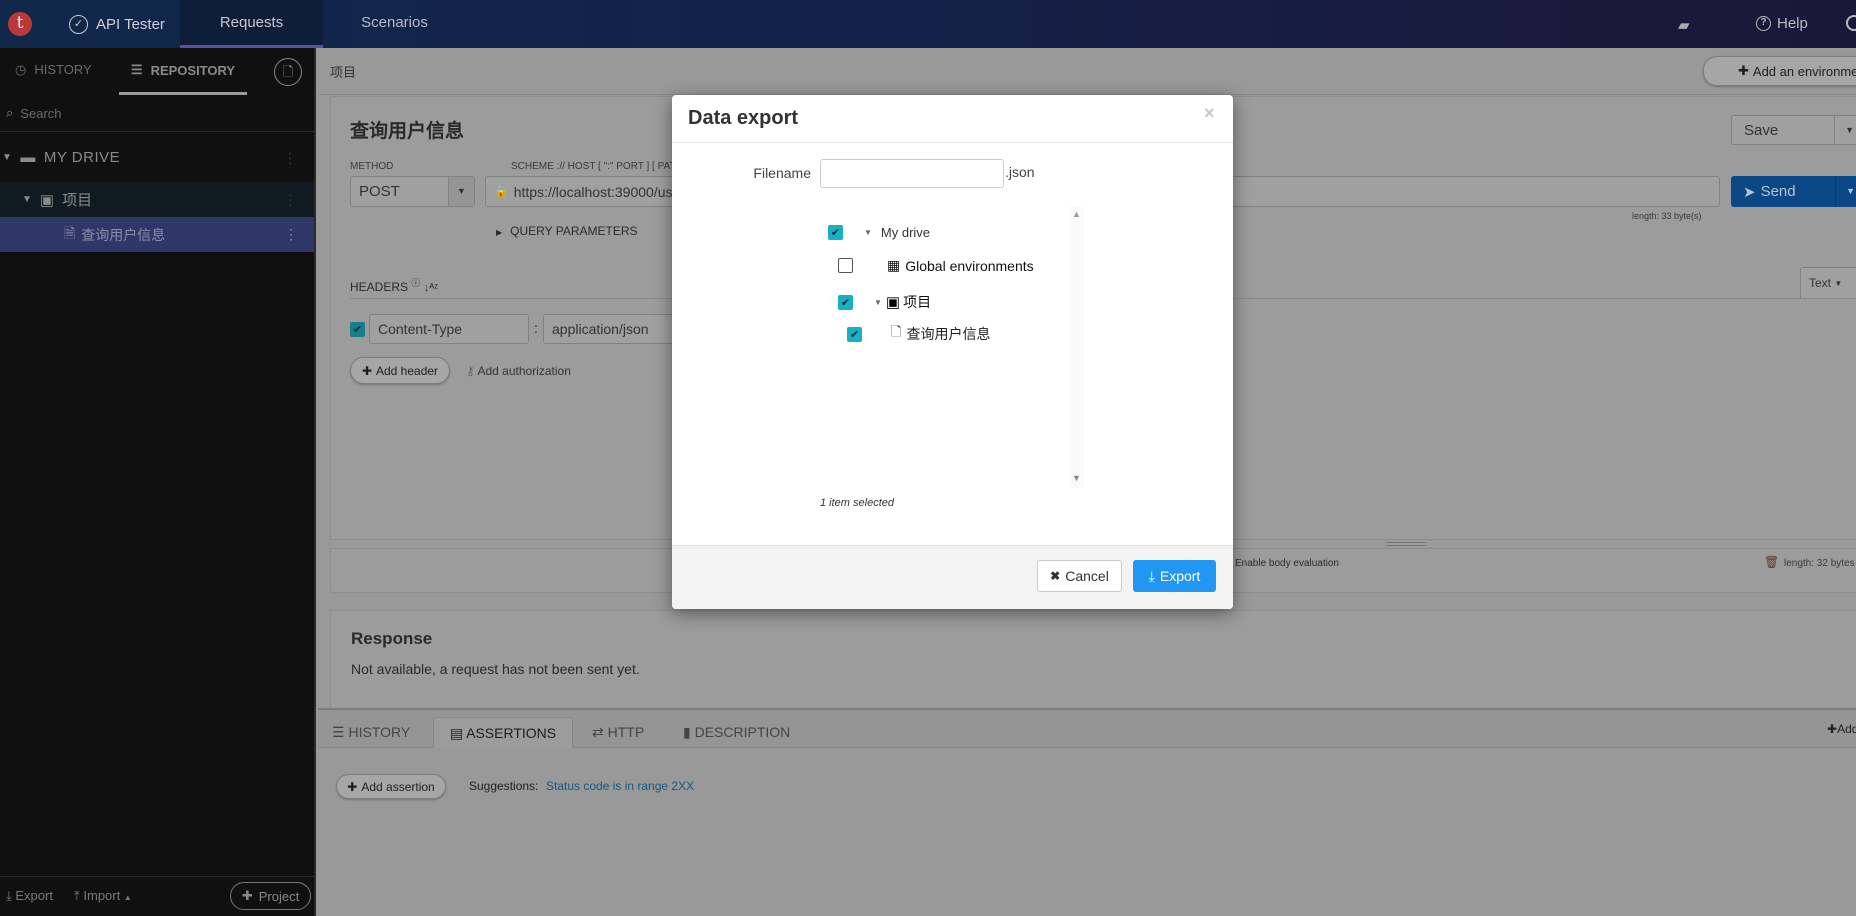  What do you see at coordinates (1684, 25) in the screenshot?
I see `chat-icon: ▰` at bounding box center [1684, 25].